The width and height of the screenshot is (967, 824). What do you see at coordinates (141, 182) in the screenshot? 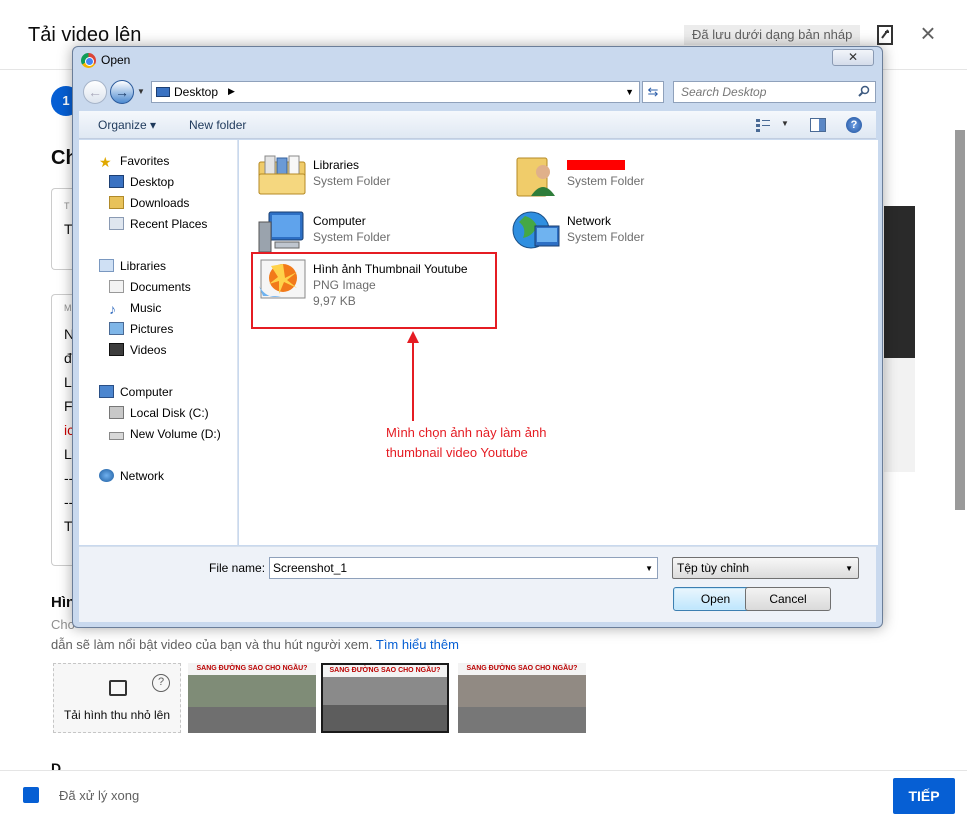
I see `nav-desktop: Desktop` at bounding box center [141, 182].